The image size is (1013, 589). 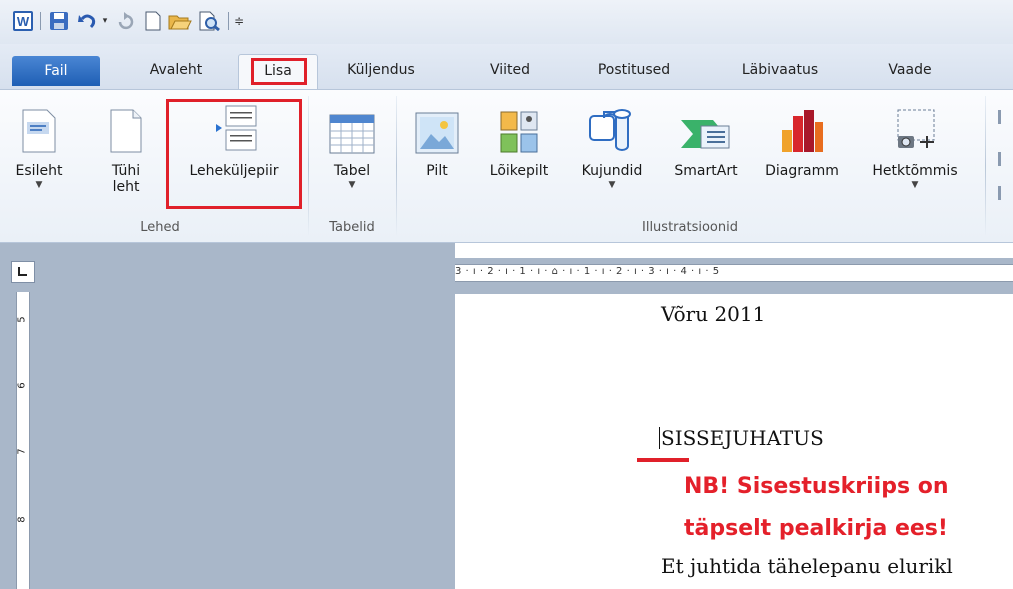 What do you see at coordinates (437, 126) in the screenshot?
I see `picture-icon` at bounding box center [437, 126].